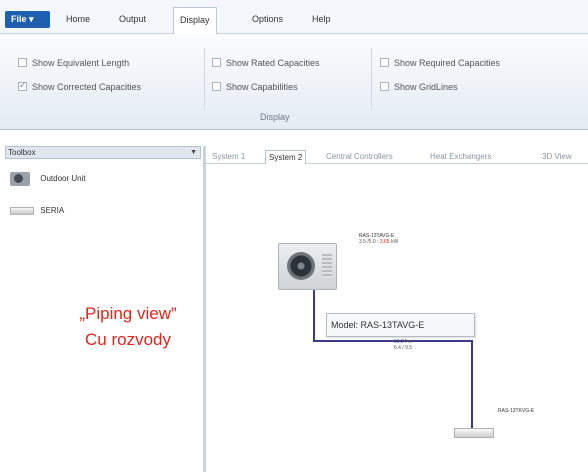 The height and width of the screenshot is (472, 588). I want to click on toolbox-item-outdoor-unit: Outdoor Unit, so click(48, 179).